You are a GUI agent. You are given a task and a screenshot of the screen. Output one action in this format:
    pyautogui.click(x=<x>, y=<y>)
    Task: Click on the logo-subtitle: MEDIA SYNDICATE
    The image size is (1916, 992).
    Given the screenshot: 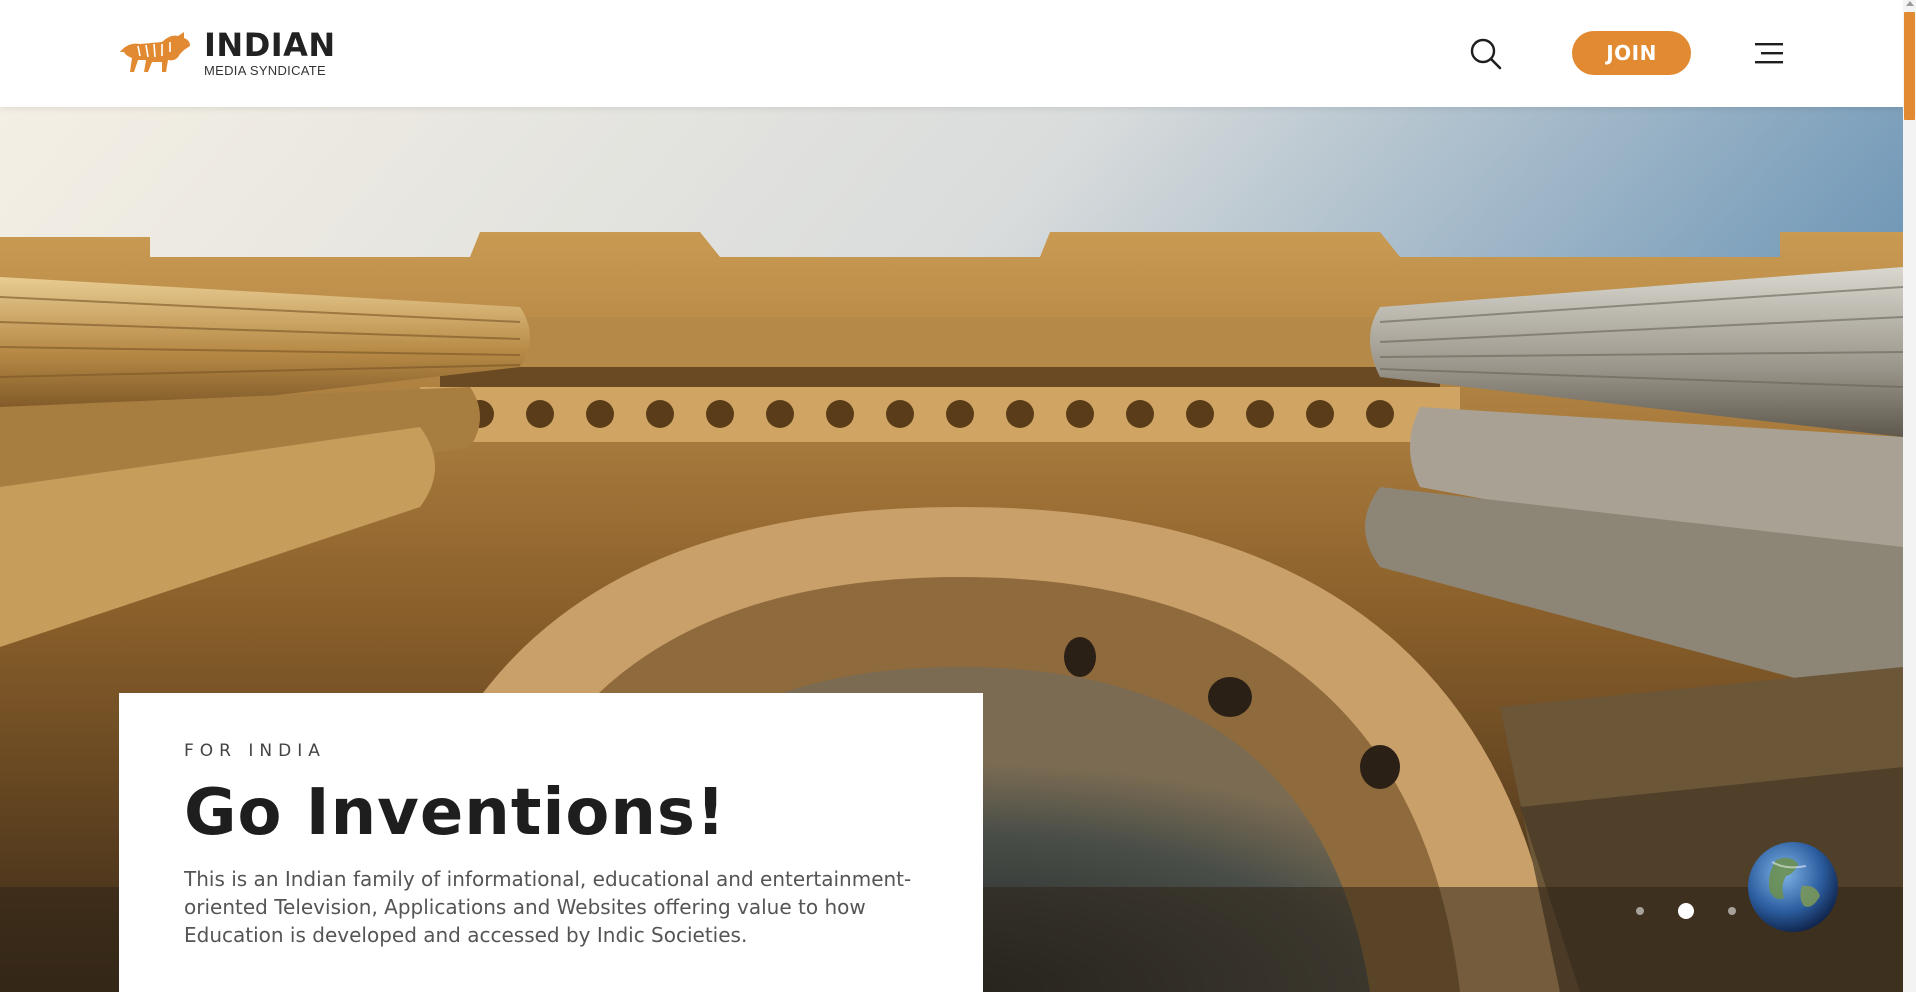 What is the action you would take?
    pyautogui.click(x=265, y=70)
    